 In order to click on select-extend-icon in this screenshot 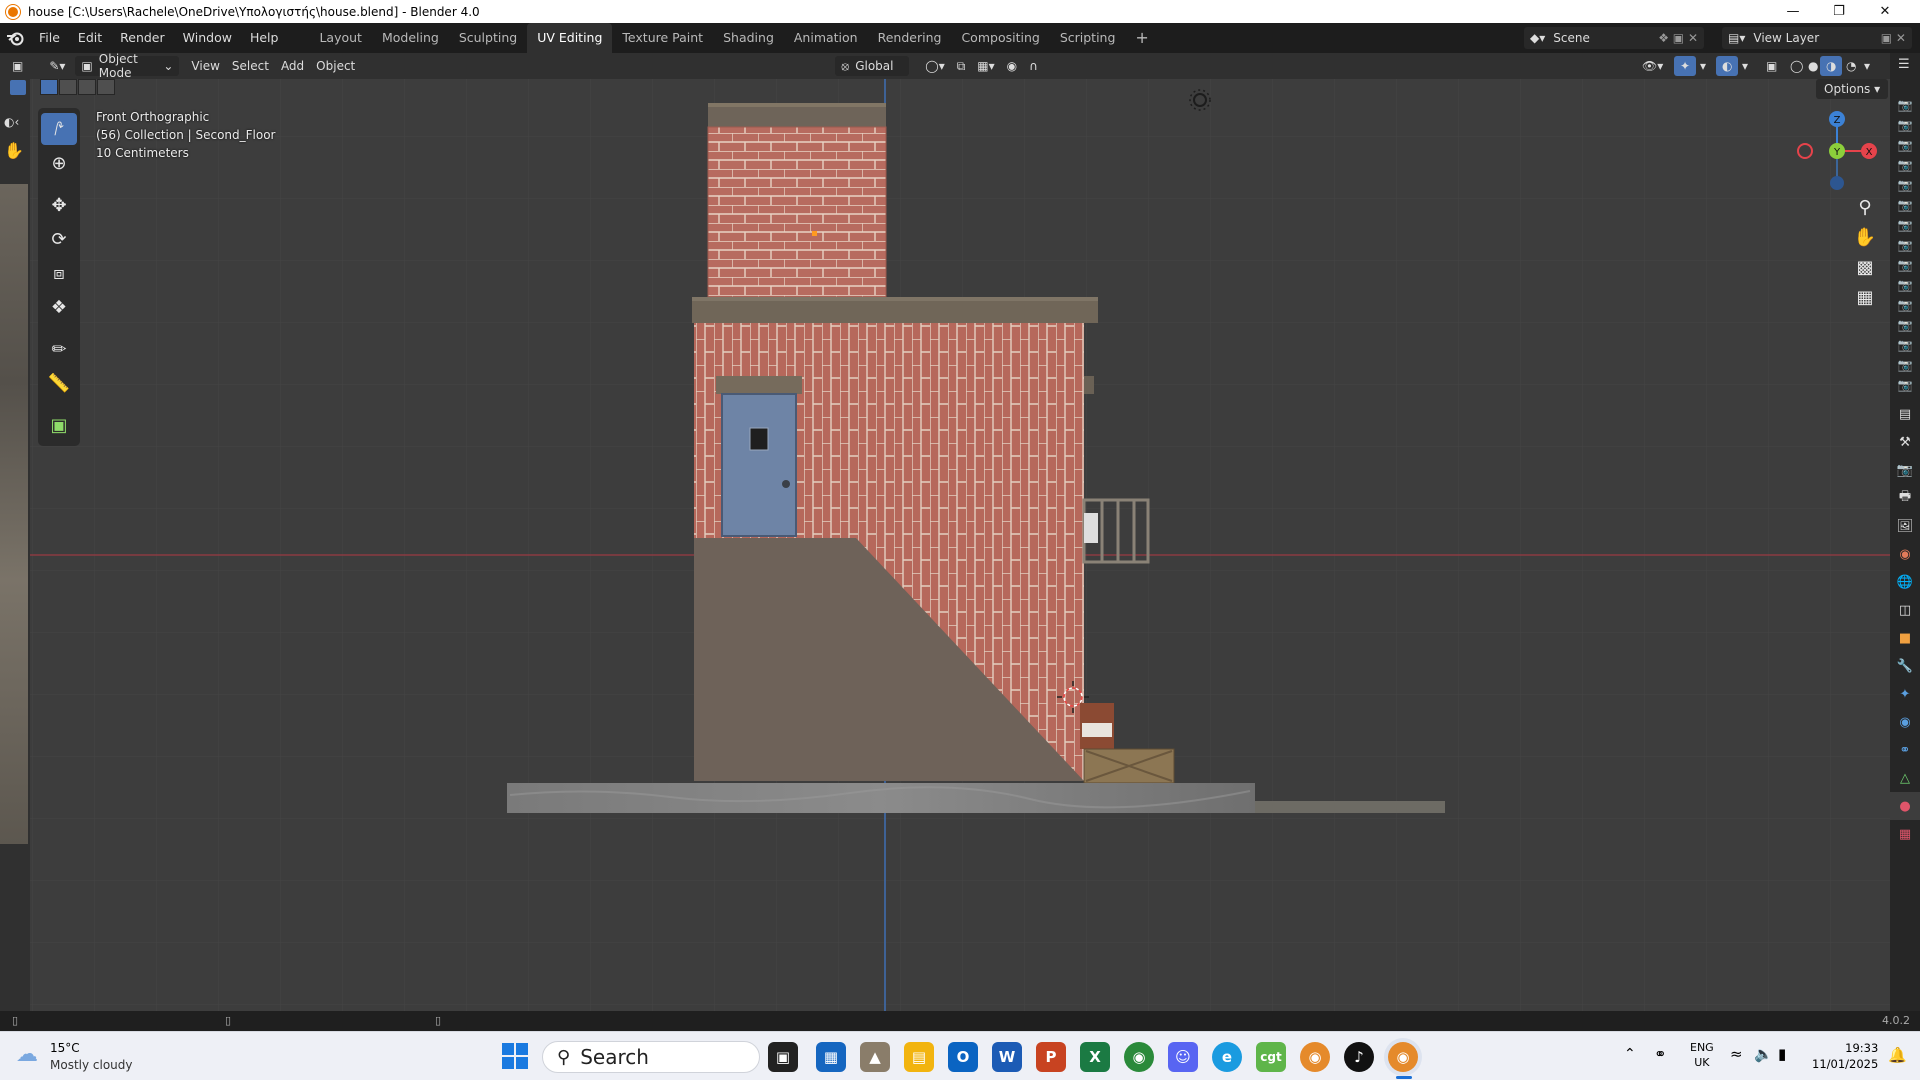, I will do `click(68, 87)`.